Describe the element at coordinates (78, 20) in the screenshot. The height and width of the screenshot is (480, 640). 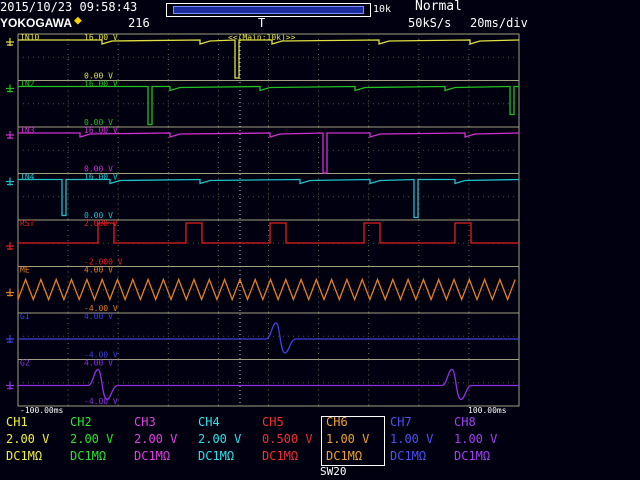
I see `run-diamond-icon: ◆` at that location.